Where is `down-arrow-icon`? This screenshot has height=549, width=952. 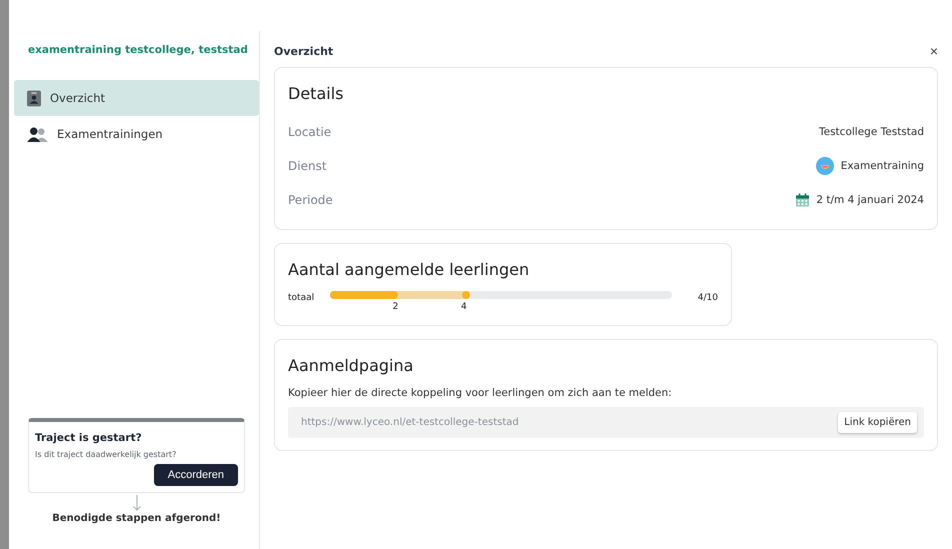
down-arrow-icon is located at coordinates (137, 503).